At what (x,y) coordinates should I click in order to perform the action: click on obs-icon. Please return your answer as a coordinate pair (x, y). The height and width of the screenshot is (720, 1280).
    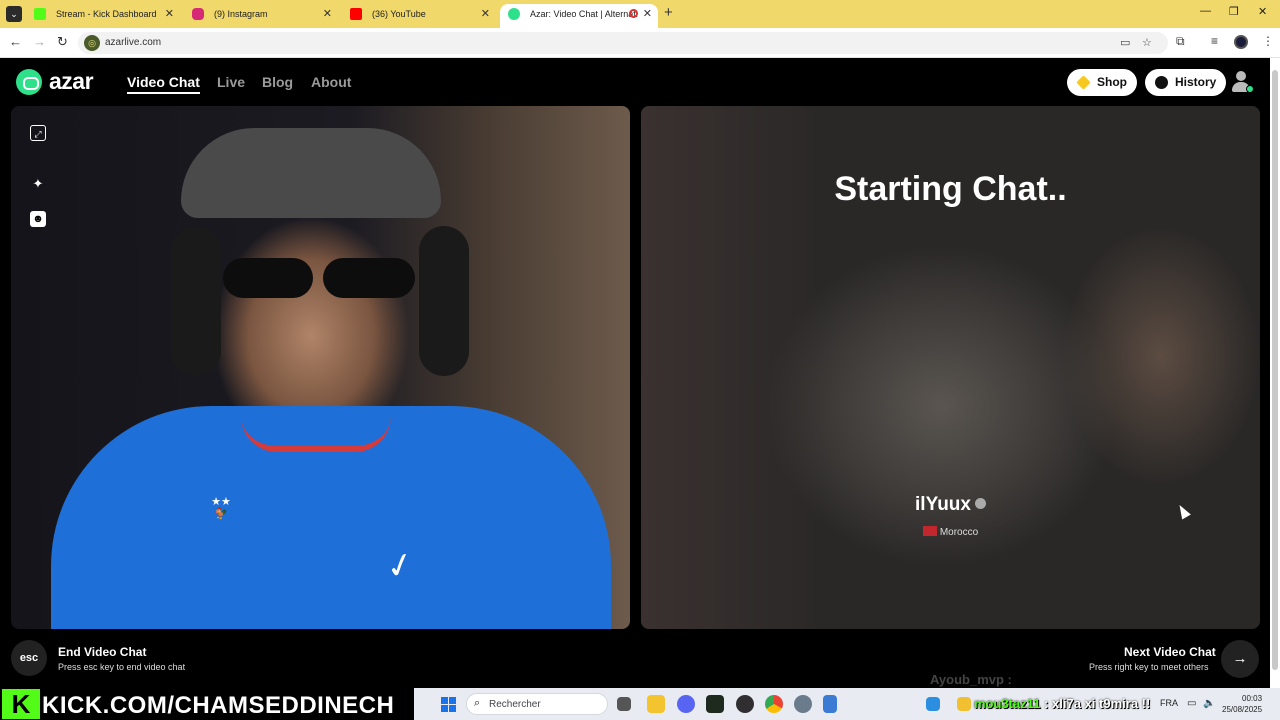
    Looking at the image, I should click on (745, 704).